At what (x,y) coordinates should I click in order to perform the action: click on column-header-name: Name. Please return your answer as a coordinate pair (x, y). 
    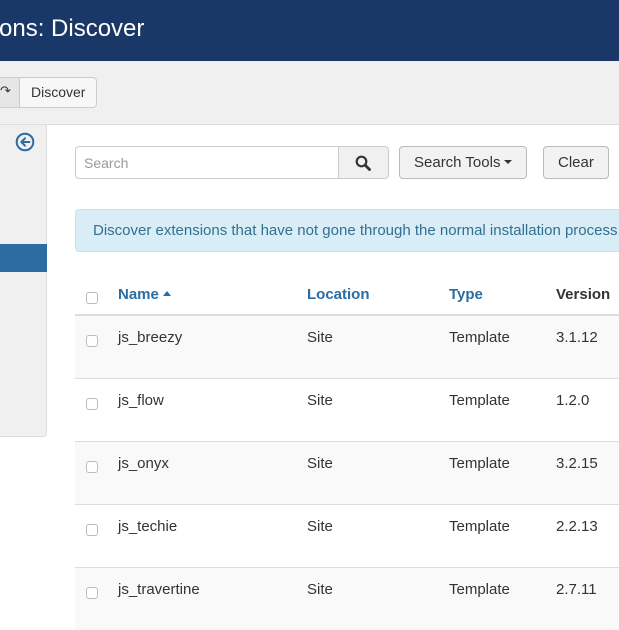
    Looking at the image, I should click on (144, 294).